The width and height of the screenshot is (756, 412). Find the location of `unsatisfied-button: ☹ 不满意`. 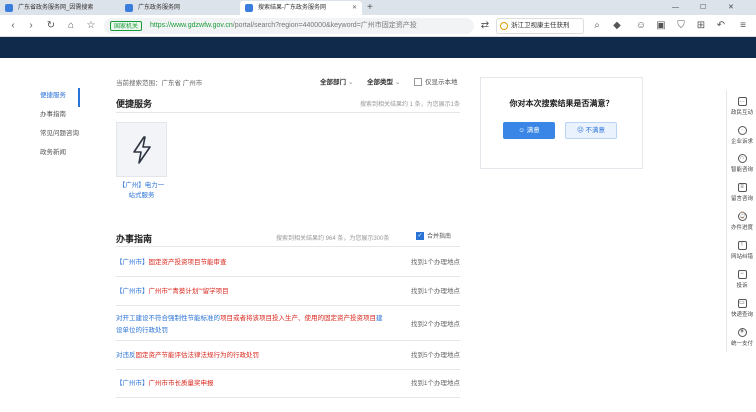

unsatisfied-button: ☹ 不满意 is located at coordinates (591, 130).